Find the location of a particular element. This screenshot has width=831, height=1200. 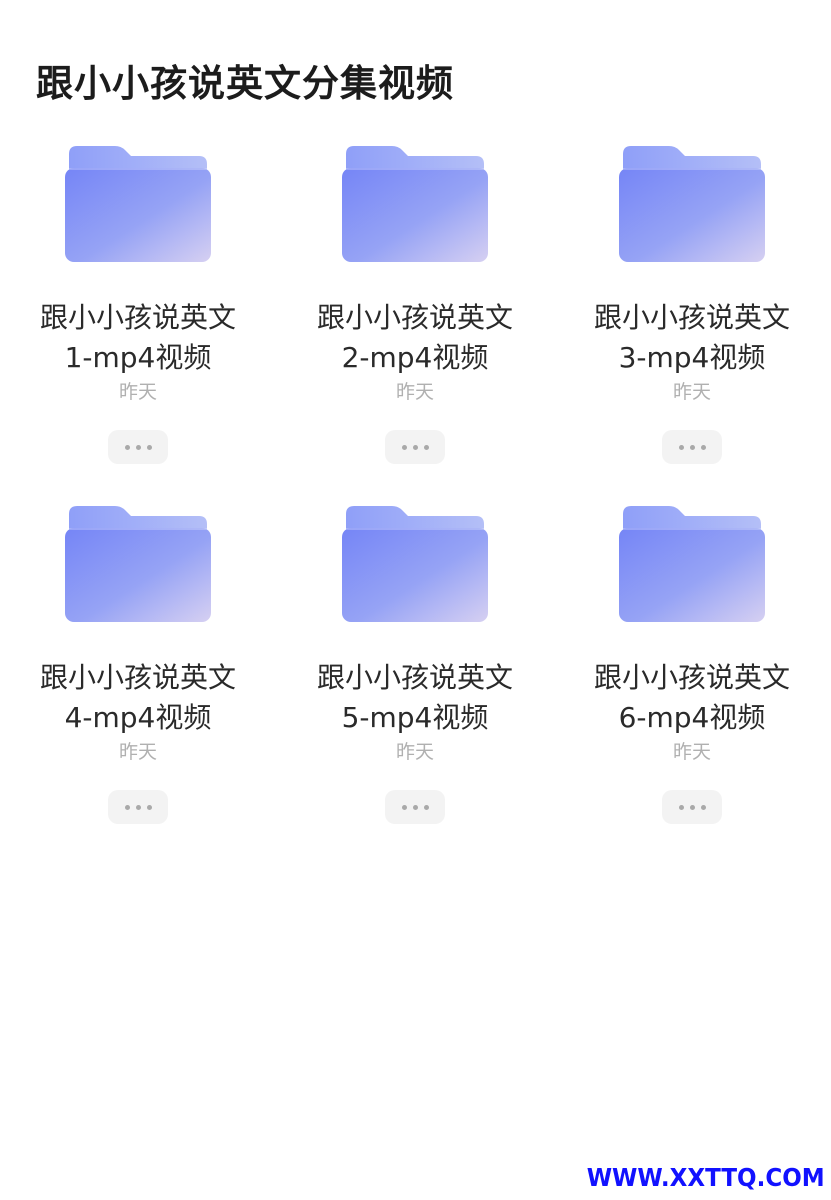

folder-name: 跟小小孩说英文 6-mp4视频 is located at coordinates (691, 697).